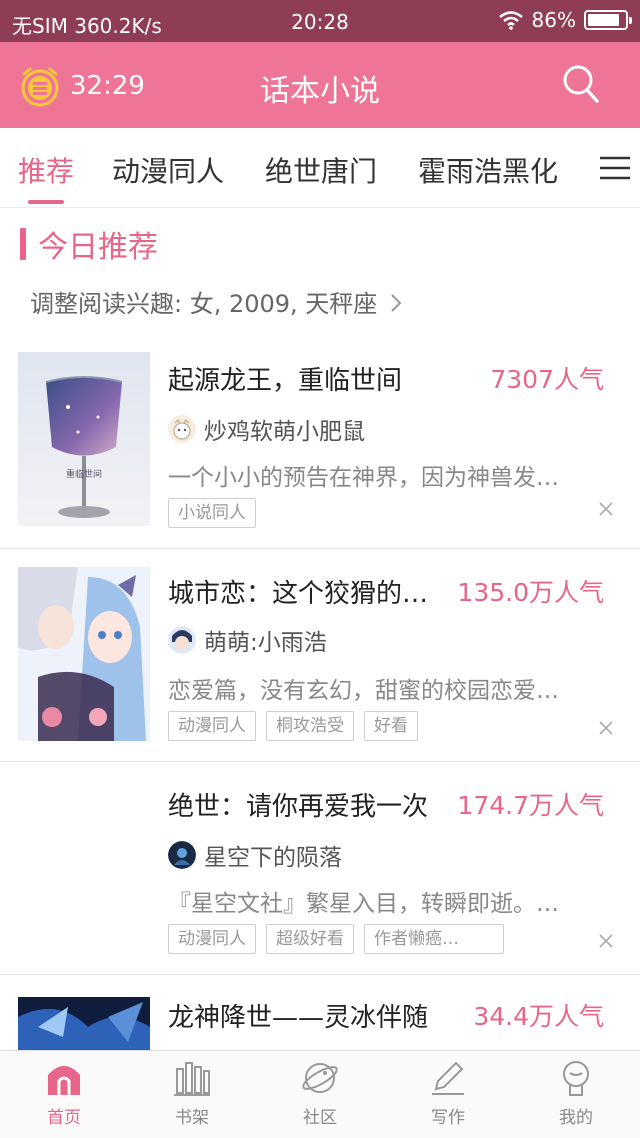 Image resolution: width=640 pixels, height=1138 pixels. I want to click on tabbar-label: 书架, so click(192, 1118).